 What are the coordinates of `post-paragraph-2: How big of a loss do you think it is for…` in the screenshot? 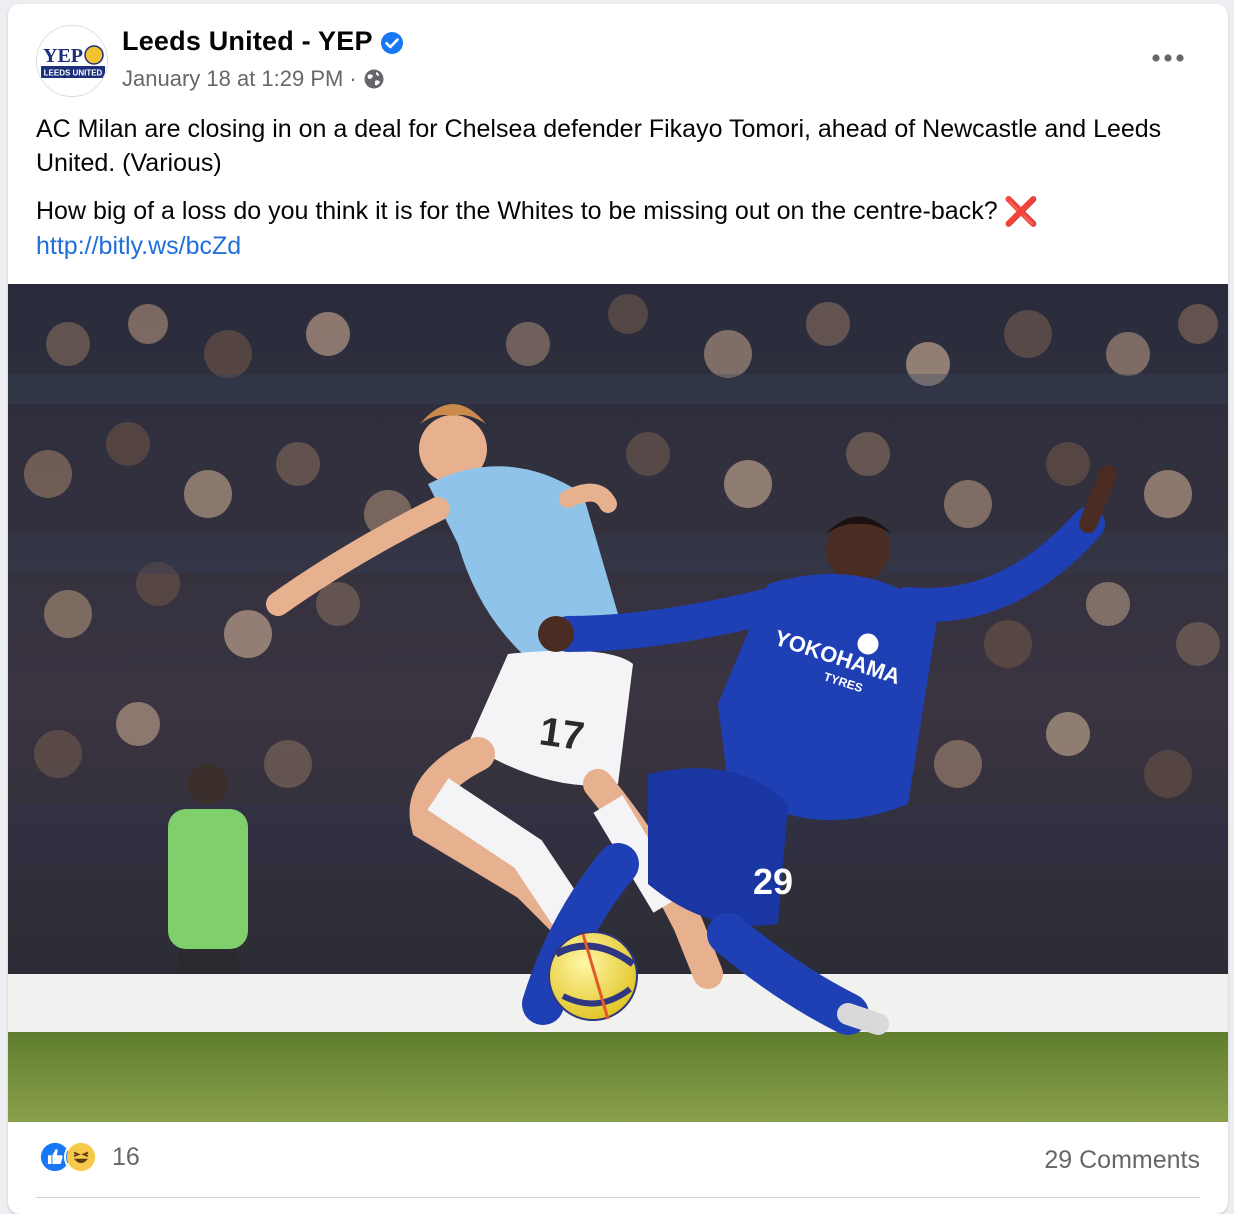 It's located at (621, 228).